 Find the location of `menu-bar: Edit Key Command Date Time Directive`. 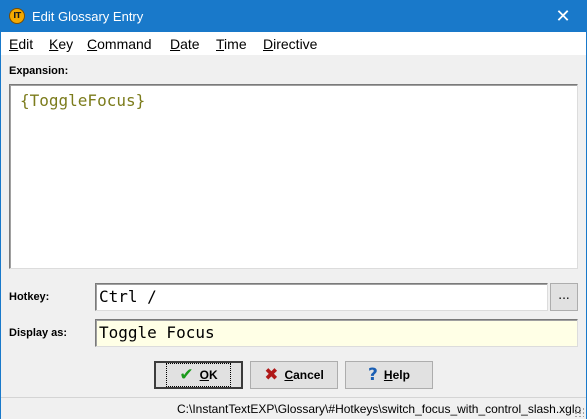

menu-bar: Edit Key Command Date Time Directive is located at coordinates (293, 43).